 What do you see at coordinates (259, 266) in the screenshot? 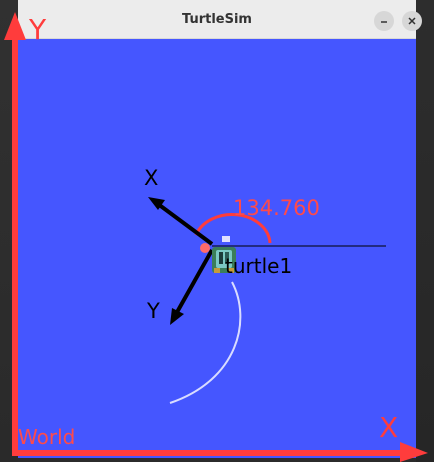
I see `turtle-name-label: turtle1` at bounding box center [259, 266].